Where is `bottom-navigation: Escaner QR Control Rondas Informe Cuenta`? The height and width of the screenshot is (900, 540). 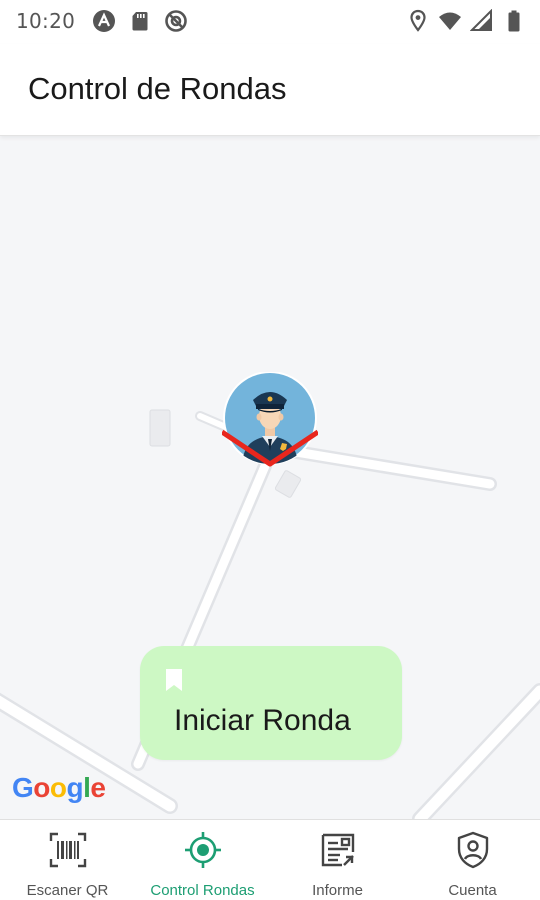 bottom-navigation: Escaner QR Control Rondas Informe Cuenta is located at coordinates (270, 859).